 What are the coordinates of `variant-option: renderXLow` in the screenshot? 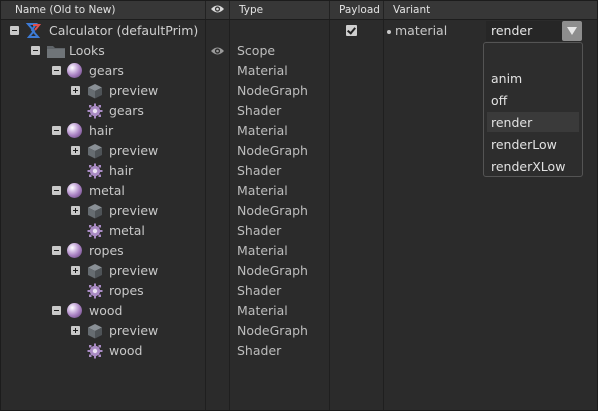 It's located at (533, 166).